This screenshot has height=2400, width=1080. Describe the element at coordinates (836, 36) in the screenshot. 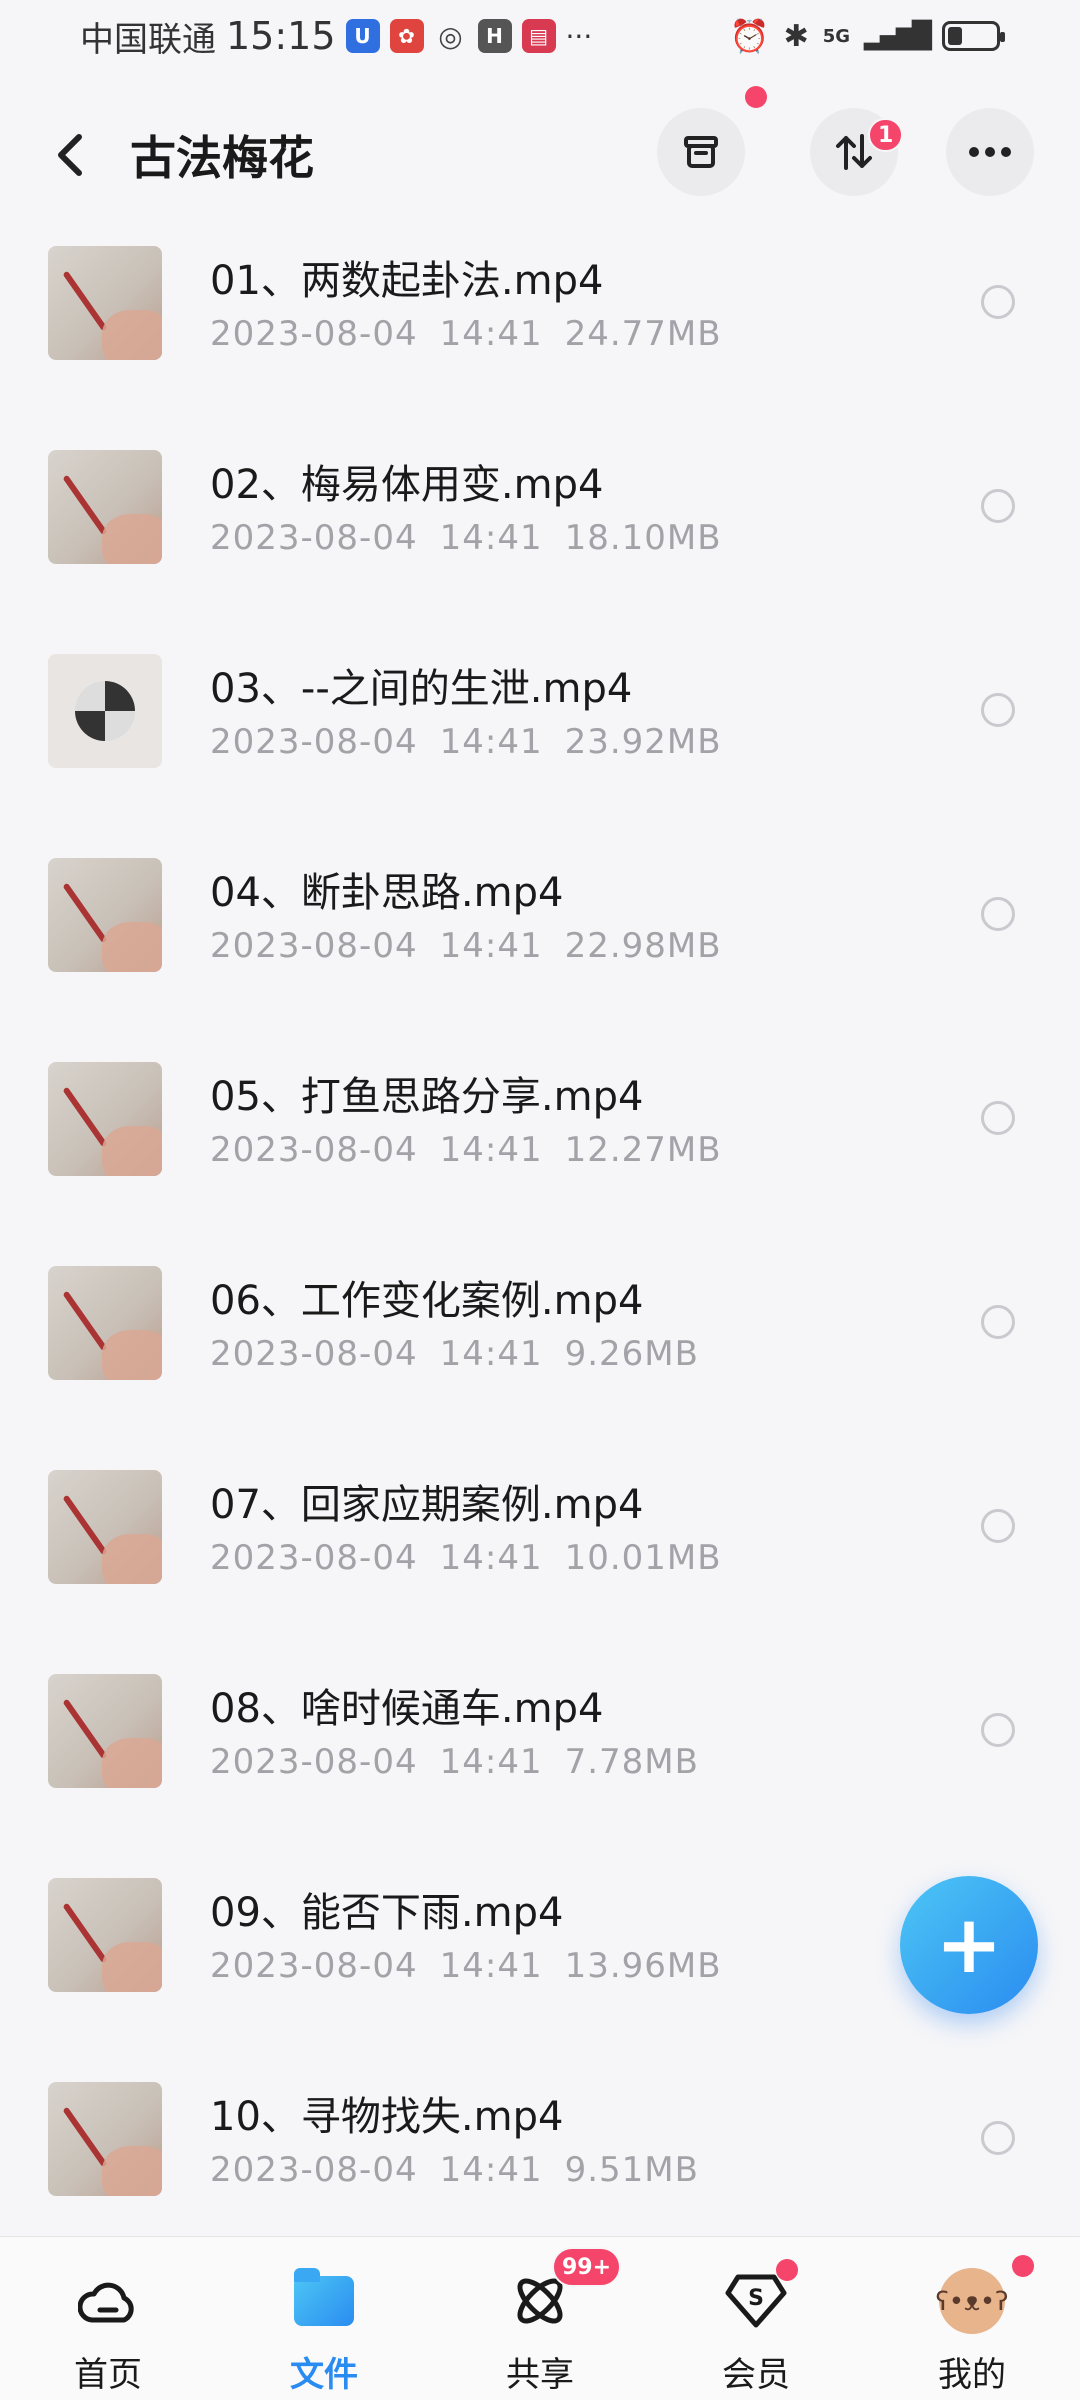

I see `network-label: 5G` at that location.